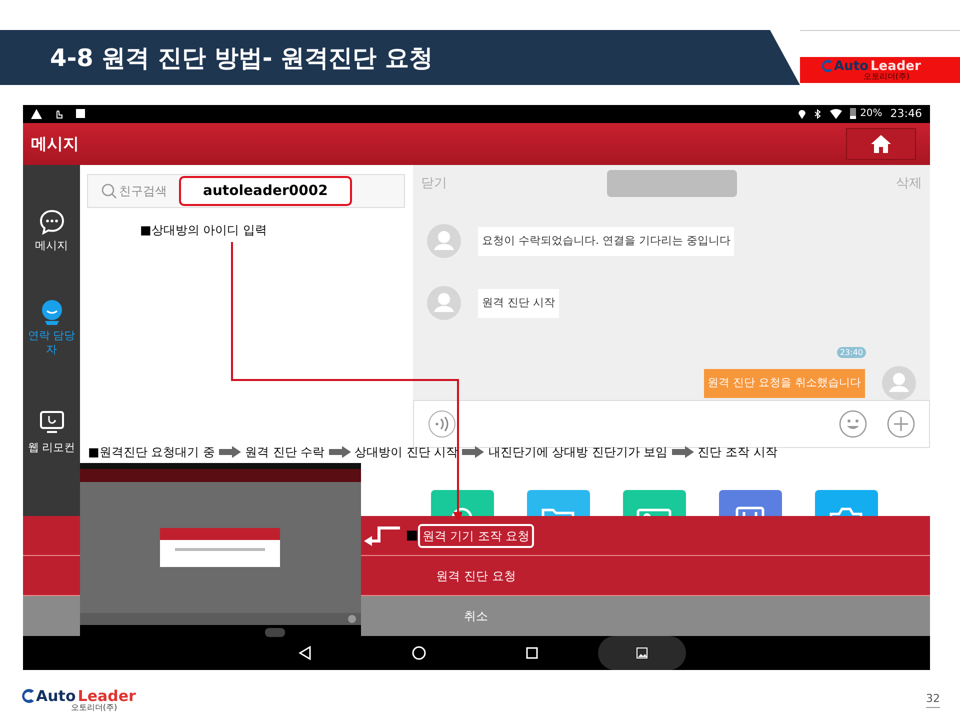 The height and width of the screenshot is (720, 960). What do you see at coordinates (147, 191) in the screenshot?
I see `search-field: 친구검색` at bounding box center [147, 191].